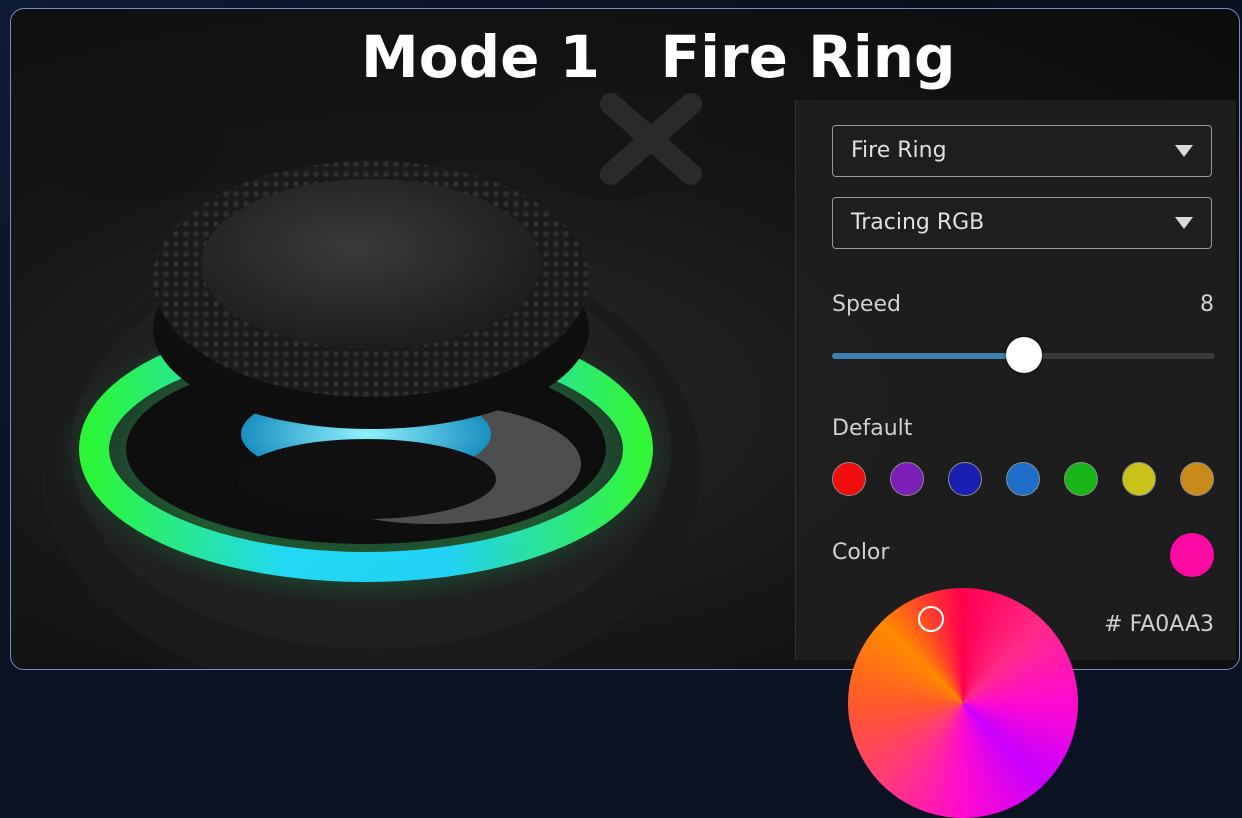 The image size is (1242, 818). What do you see at coordinates (1023, 479) in the screenshot?
I see `color-swatch-blue` at bounding box center [1023, 479].